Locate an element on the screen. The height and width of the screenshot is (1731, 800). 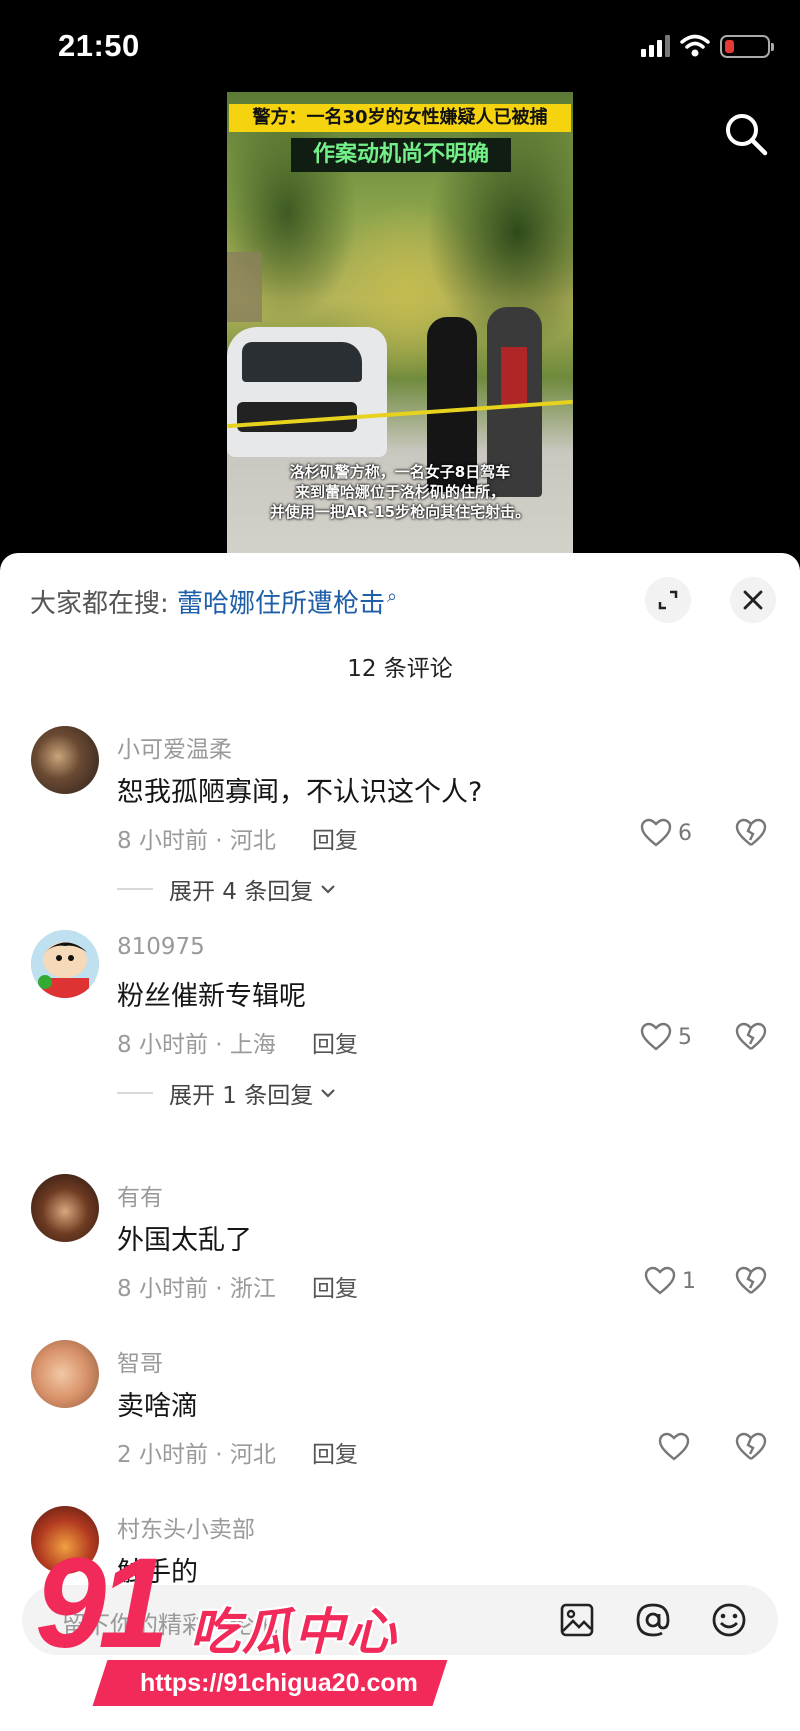
comment-username: 智哥 is located at coordinates (140, 1361).